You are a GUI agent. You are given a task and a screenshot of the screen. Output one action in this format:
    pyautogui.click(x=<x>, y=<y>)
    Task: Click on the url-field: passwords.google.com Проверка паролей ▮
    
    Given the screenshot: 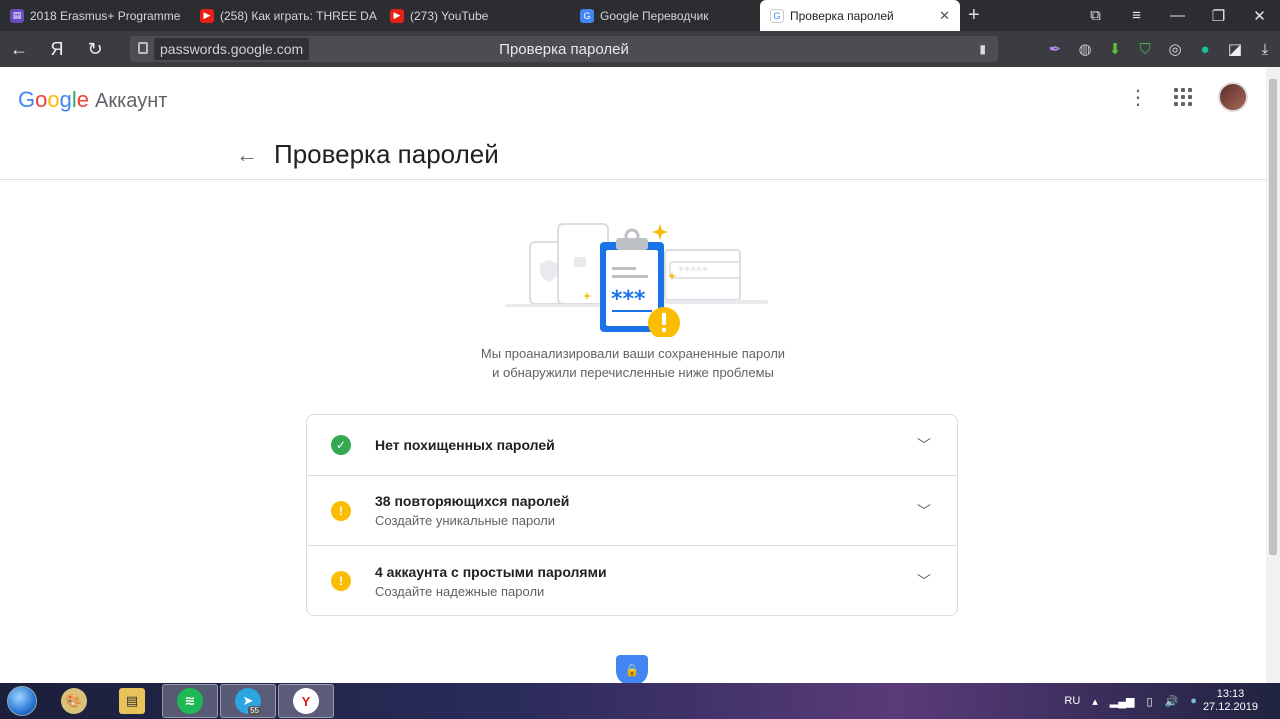 What is the action you would take?
    pyautogui.click(x=564, y=49)
    